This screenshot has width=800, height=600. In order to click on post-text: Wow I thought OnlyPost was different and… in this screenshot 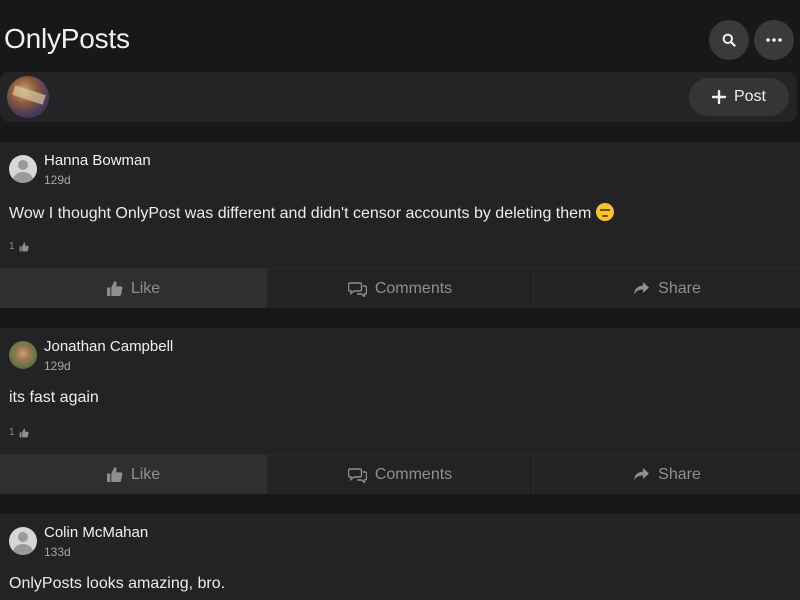, I will do `click(312, 213)`.